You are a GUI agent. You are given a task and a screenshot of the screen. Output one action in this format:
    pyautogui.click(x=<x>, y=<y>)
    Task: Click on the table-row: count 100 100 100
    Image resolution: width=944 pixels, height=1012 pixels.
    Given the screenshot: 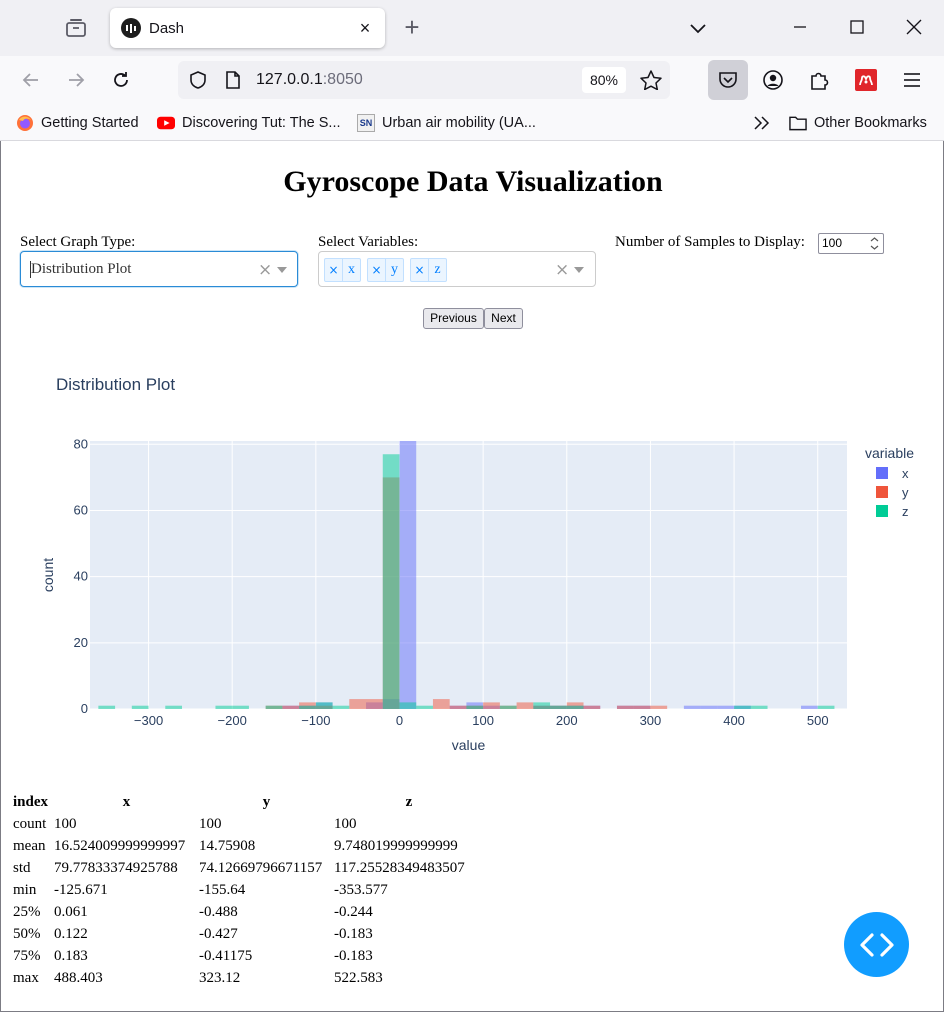 What is the action you would take?
    pyautogui.click(x=248, y=824)
    